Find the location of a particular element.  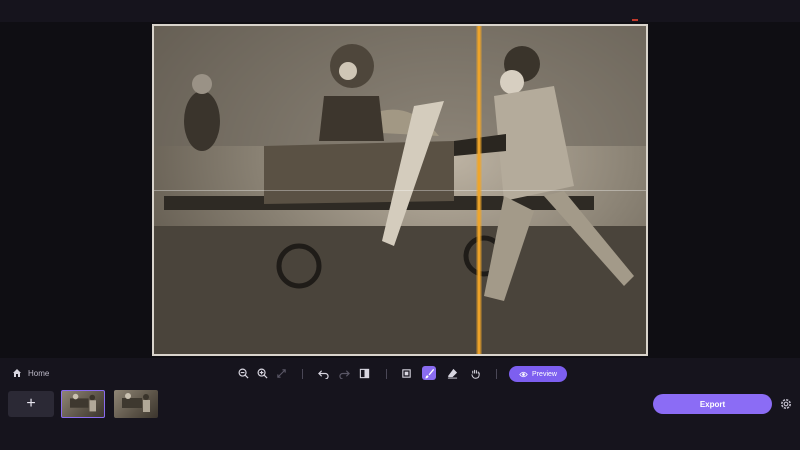

eraser-button is located at coordinates (452, 373).